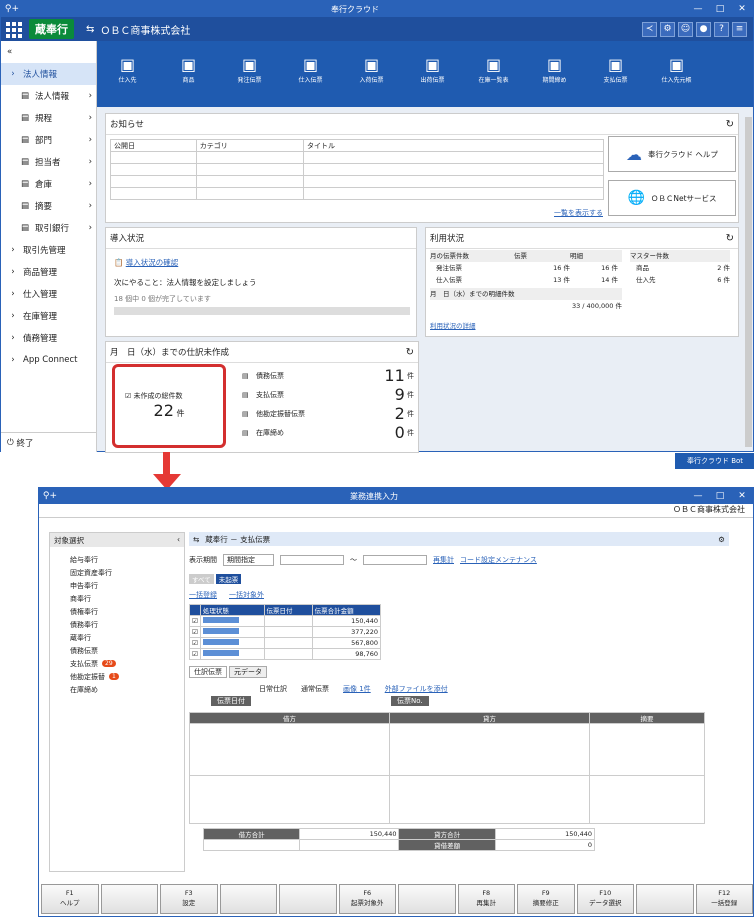 The image size is (754, 917). What do you see at coordinates (13, 29) in the screenshot?
I see `app-grid-icon` at bounding box center [13, 29].